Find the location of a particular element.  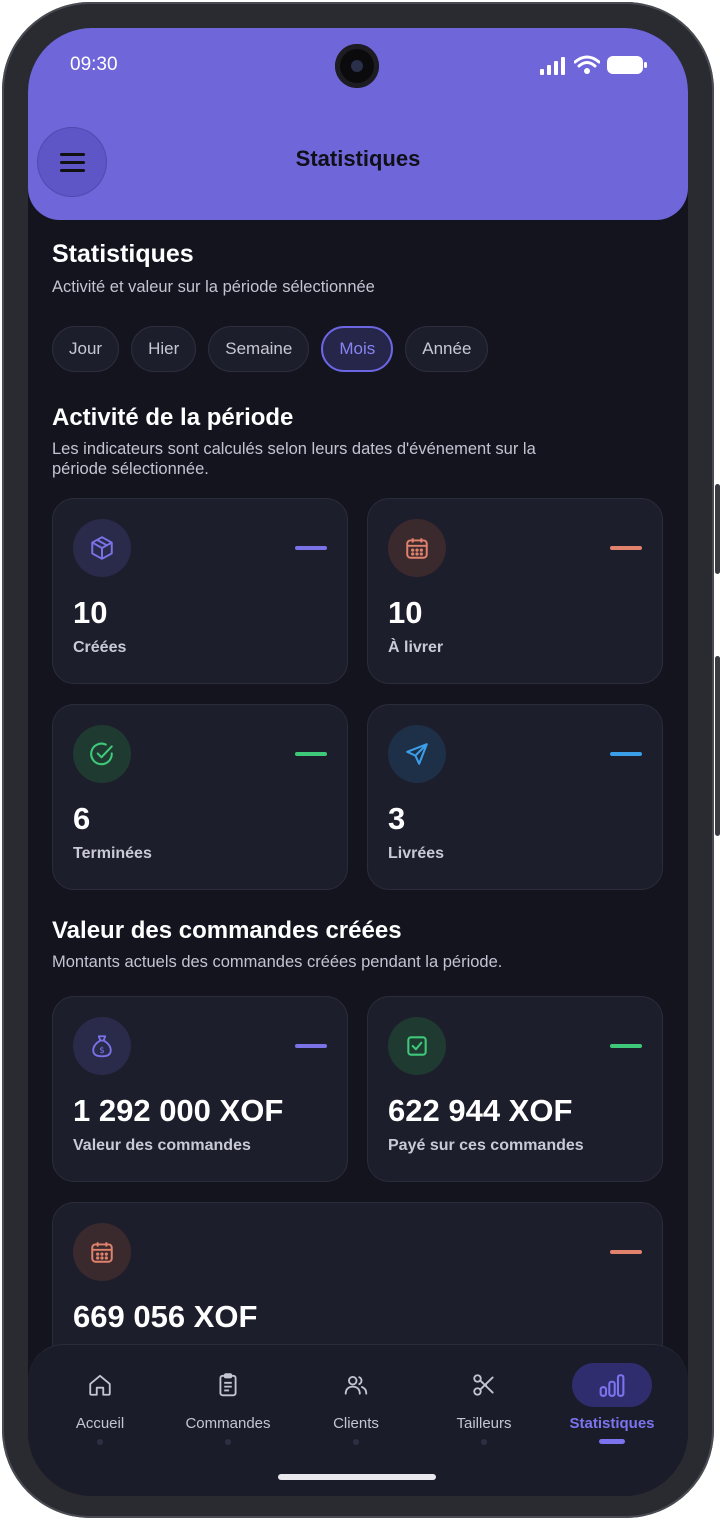

stat-value: 622 944 XOF is located at coordinates (480, 1110).